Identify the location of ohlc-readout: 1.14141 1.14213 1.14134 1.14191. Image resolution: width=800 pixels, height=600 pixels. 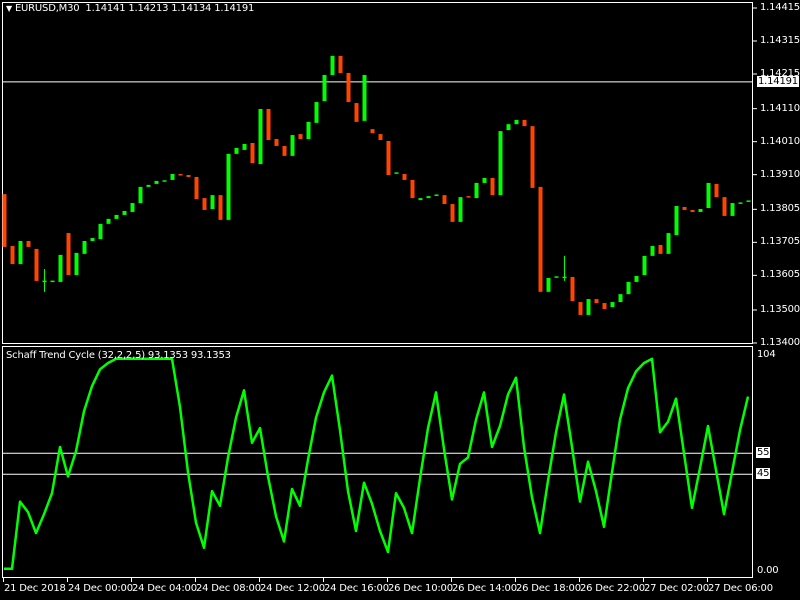
(170, 8).